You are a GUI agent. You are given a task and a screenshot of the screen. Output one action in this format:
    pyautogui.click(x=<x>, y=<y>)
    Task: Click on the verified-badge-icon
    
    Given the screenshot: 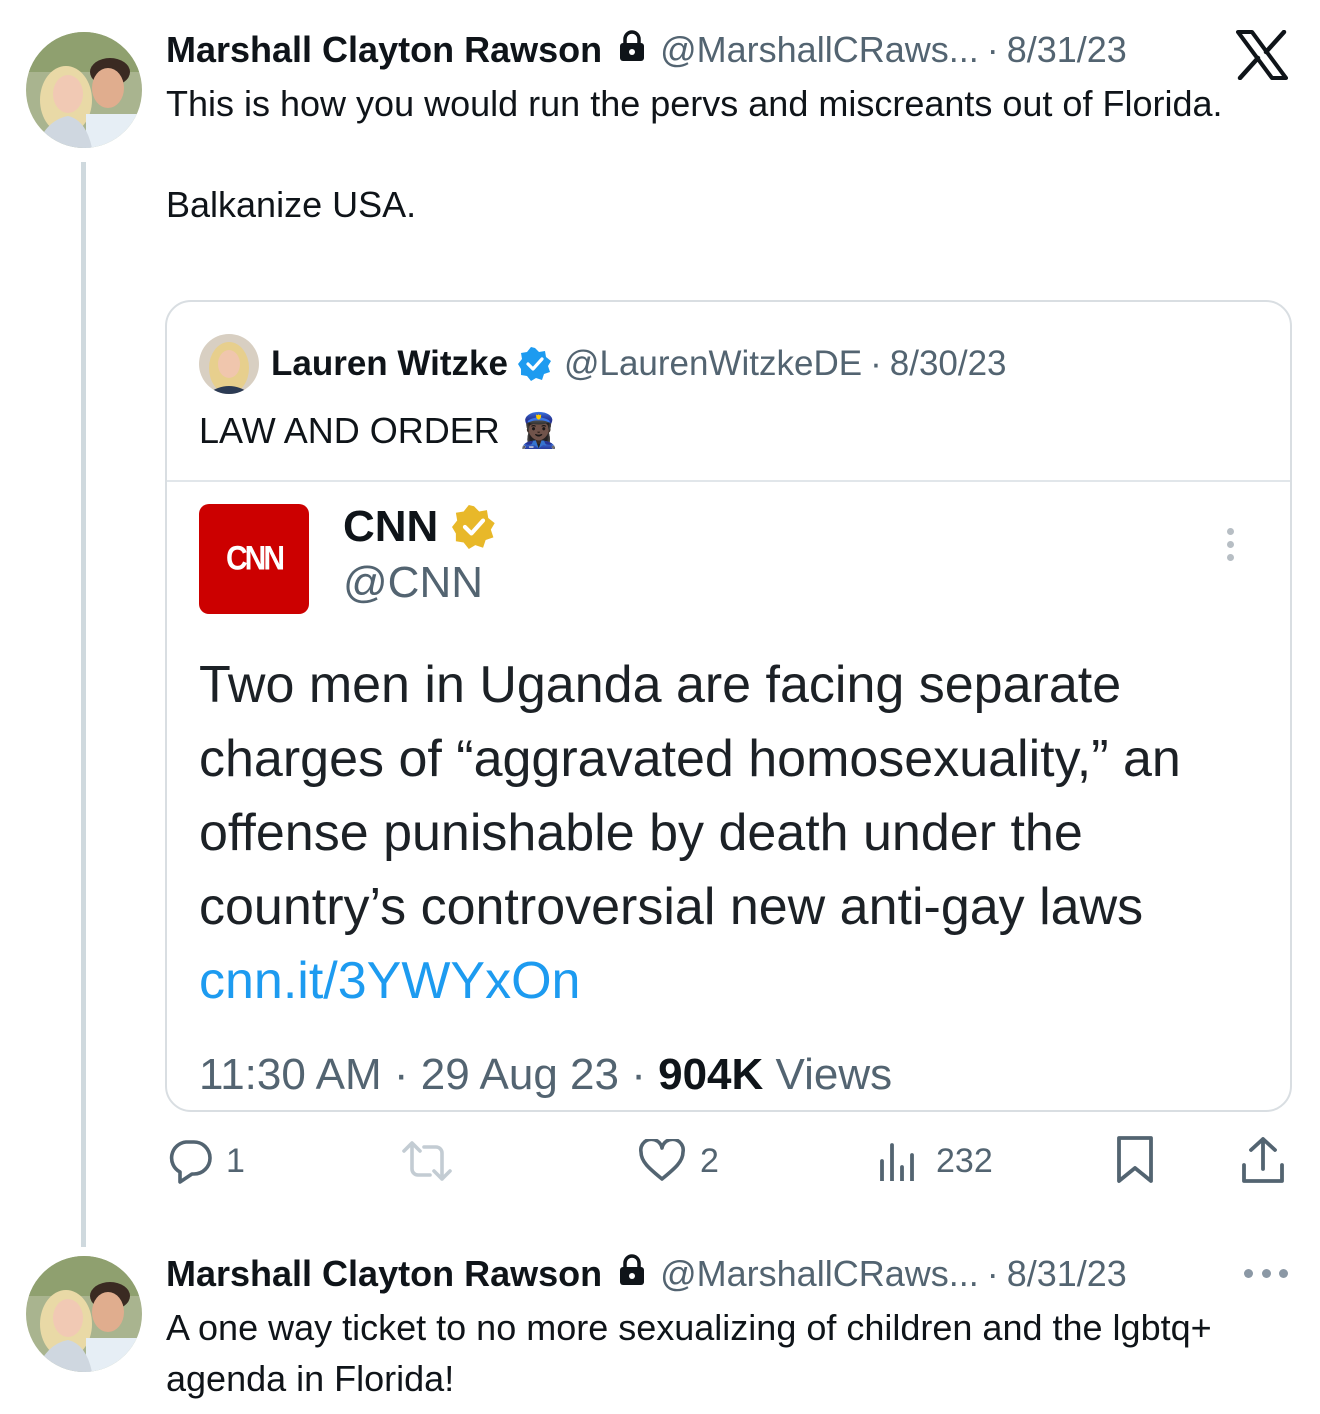 What is the action you would take?
    pyautogui.click(x=534, y=364)
    